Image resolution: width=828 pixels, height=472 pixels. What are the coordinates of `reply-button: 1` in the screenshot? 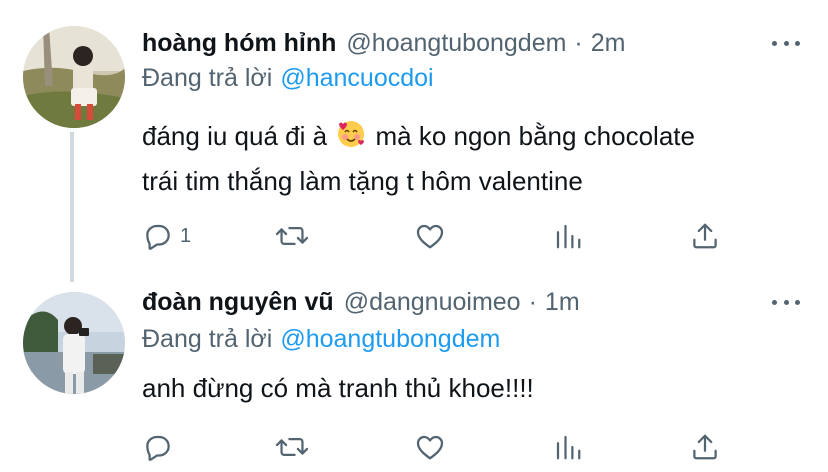 It's located at (166, 236).